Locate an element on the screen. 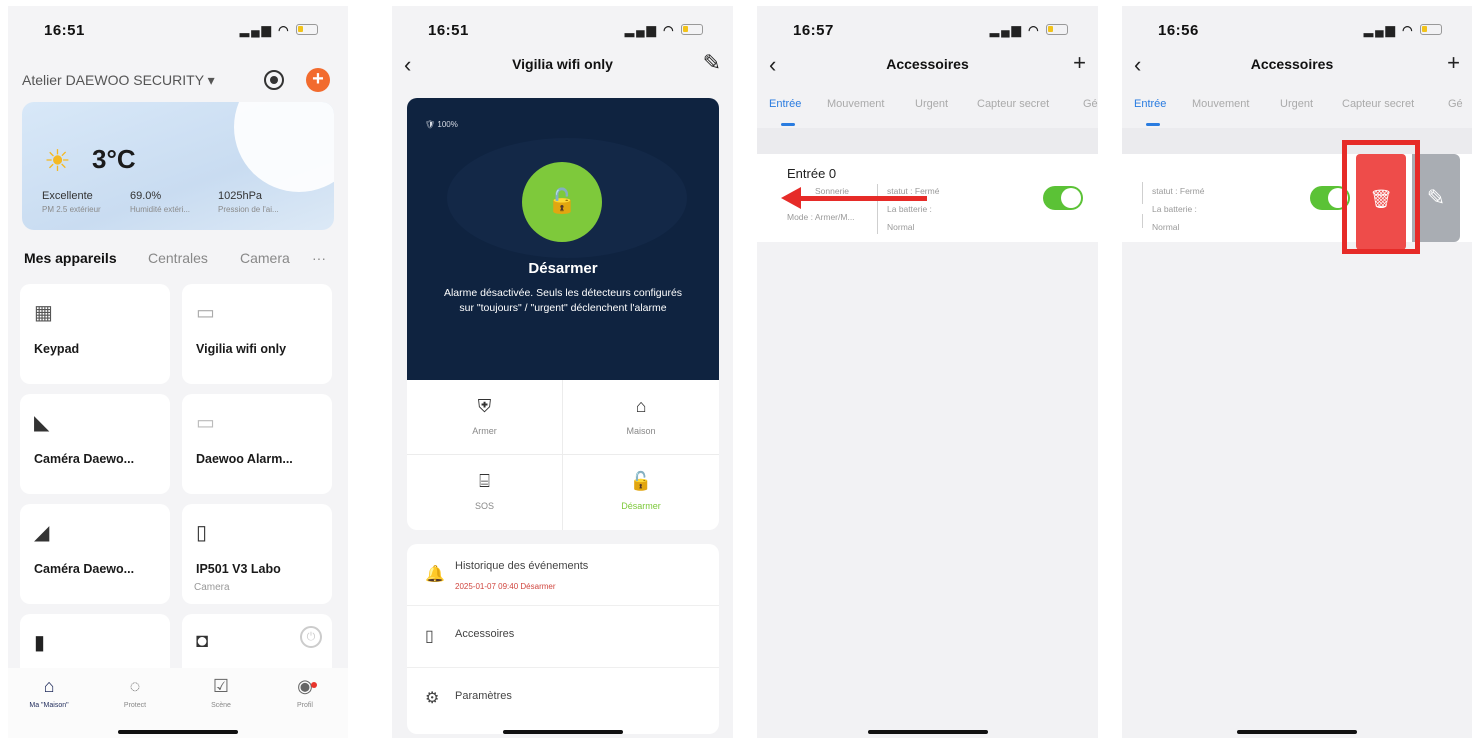 The height and width of the screenshot is (738, 1472). home-selector: Atelier DAEWOO SECURITY ▾ is located at coordinates (118, 80).